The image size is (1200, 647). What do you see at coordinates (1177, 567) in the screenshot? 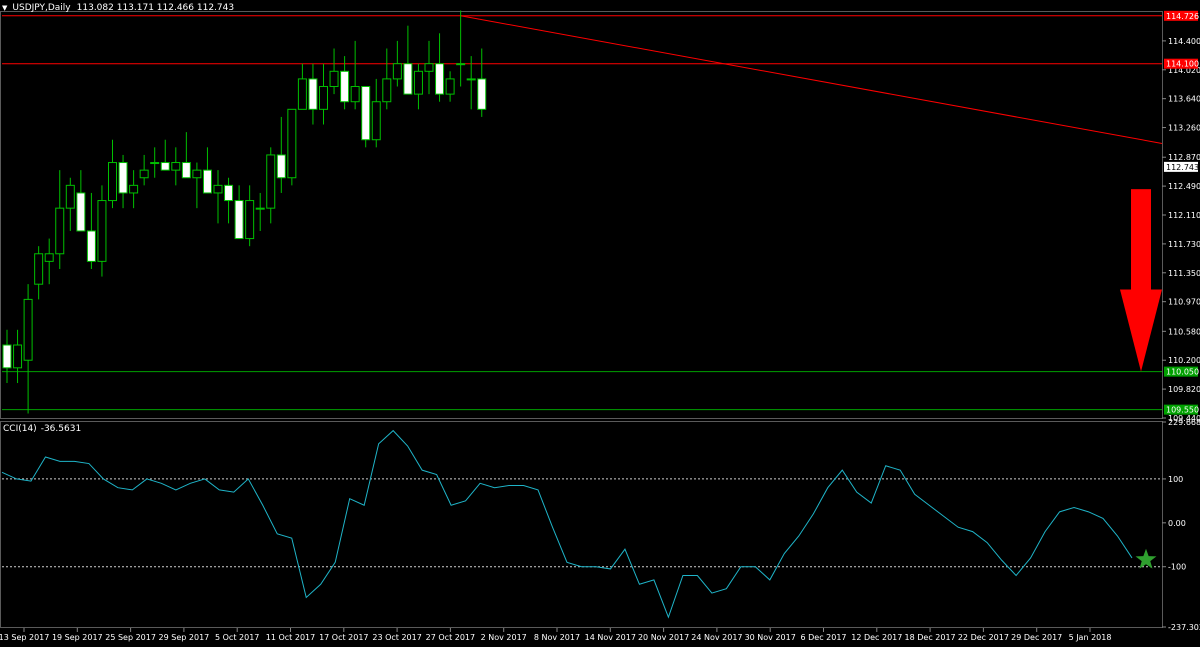
I see `cci-y-tick-label: -100` at bounding box center [1177, 567].